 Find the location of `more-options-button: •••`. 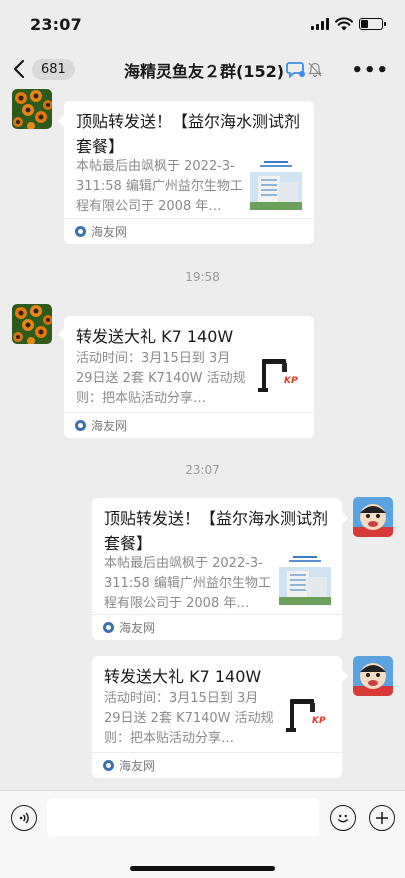

more-options-button: ••• is located at coordinates (370, 70).